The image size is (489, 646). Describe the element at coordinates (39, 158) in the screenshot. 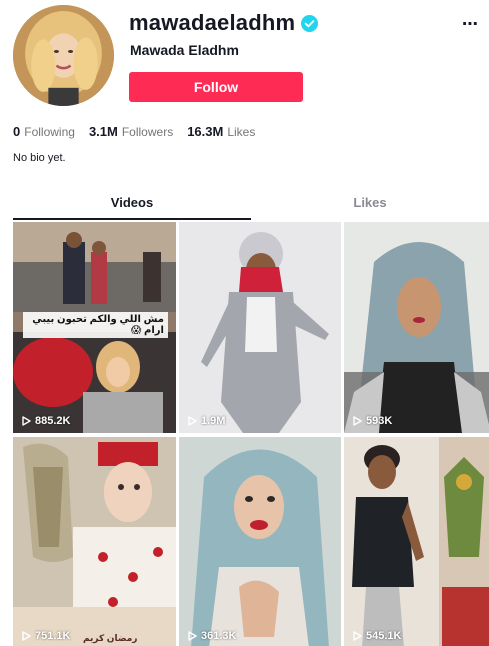

I see `profile-bio: No bio yet.` at that location.